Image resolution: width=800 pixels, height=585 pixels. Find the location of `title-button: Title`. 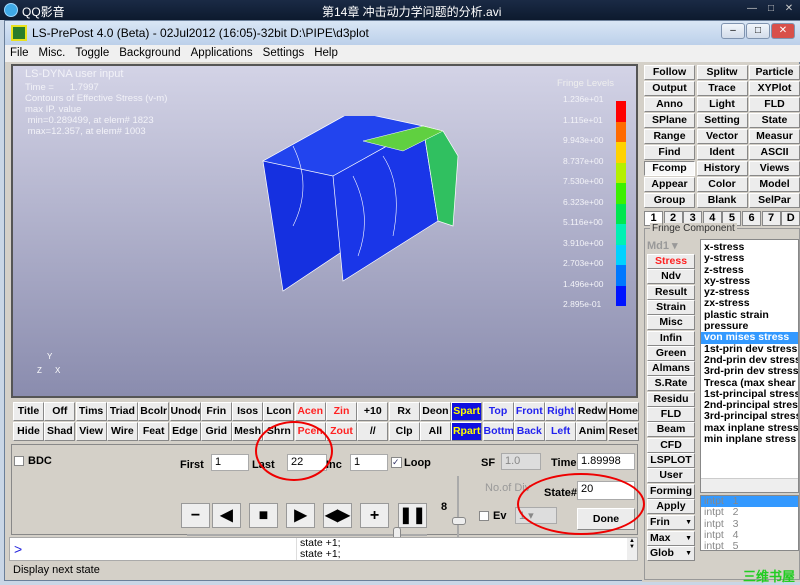

title-button: Title is located at coordinates (28, 411).